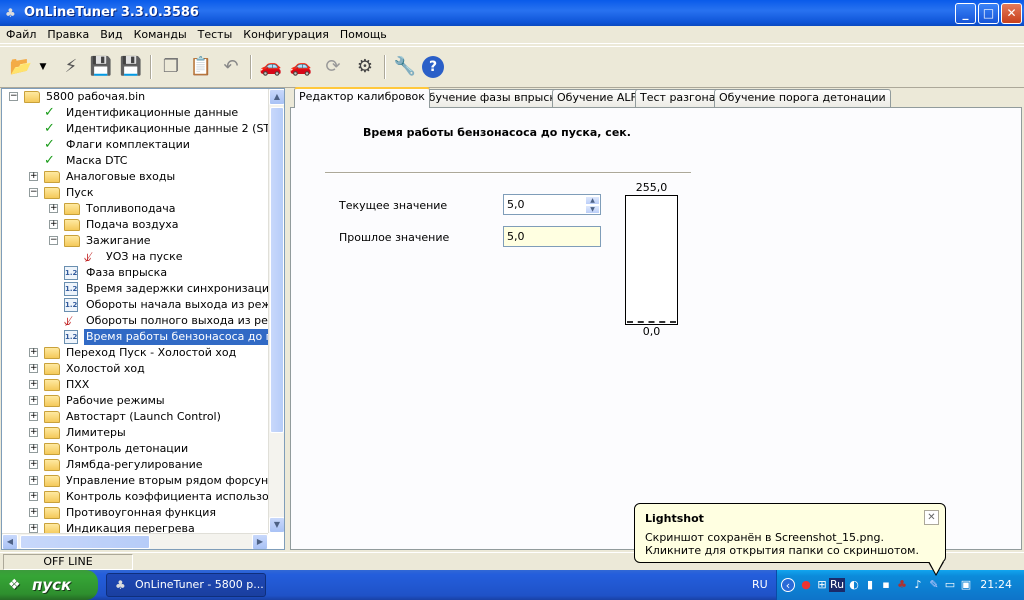 This screenshot has width=1024, height=600. Describe the element at coordinates (49, 585) in the screenshot. I see `start-button: ❖ пуск` at that location.